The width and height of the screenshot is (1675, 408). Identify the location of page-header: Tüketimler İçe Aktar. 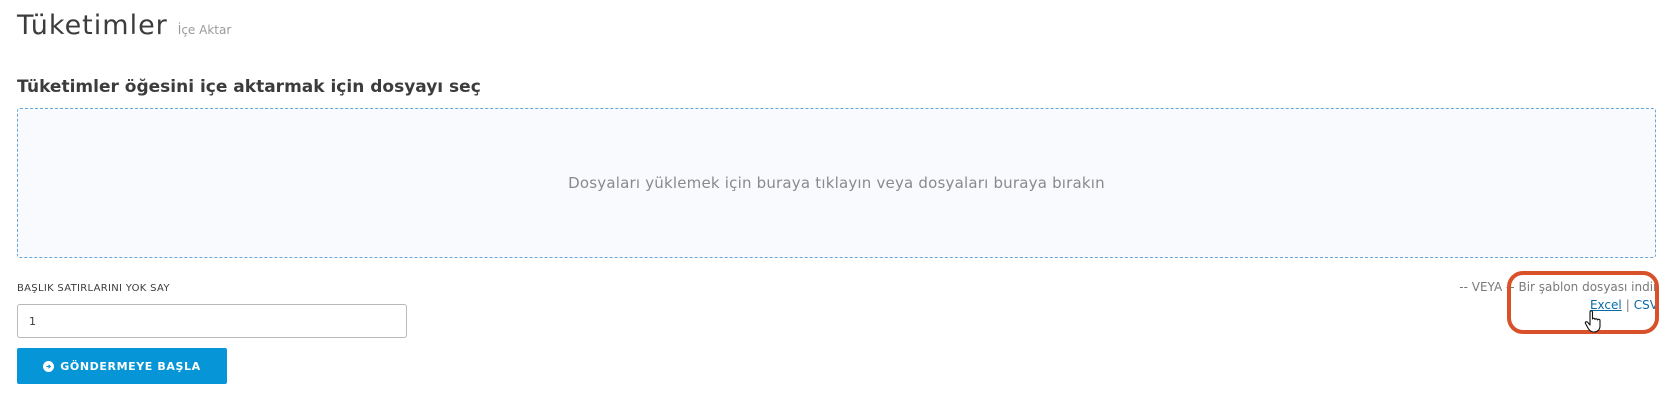
(124, 25).